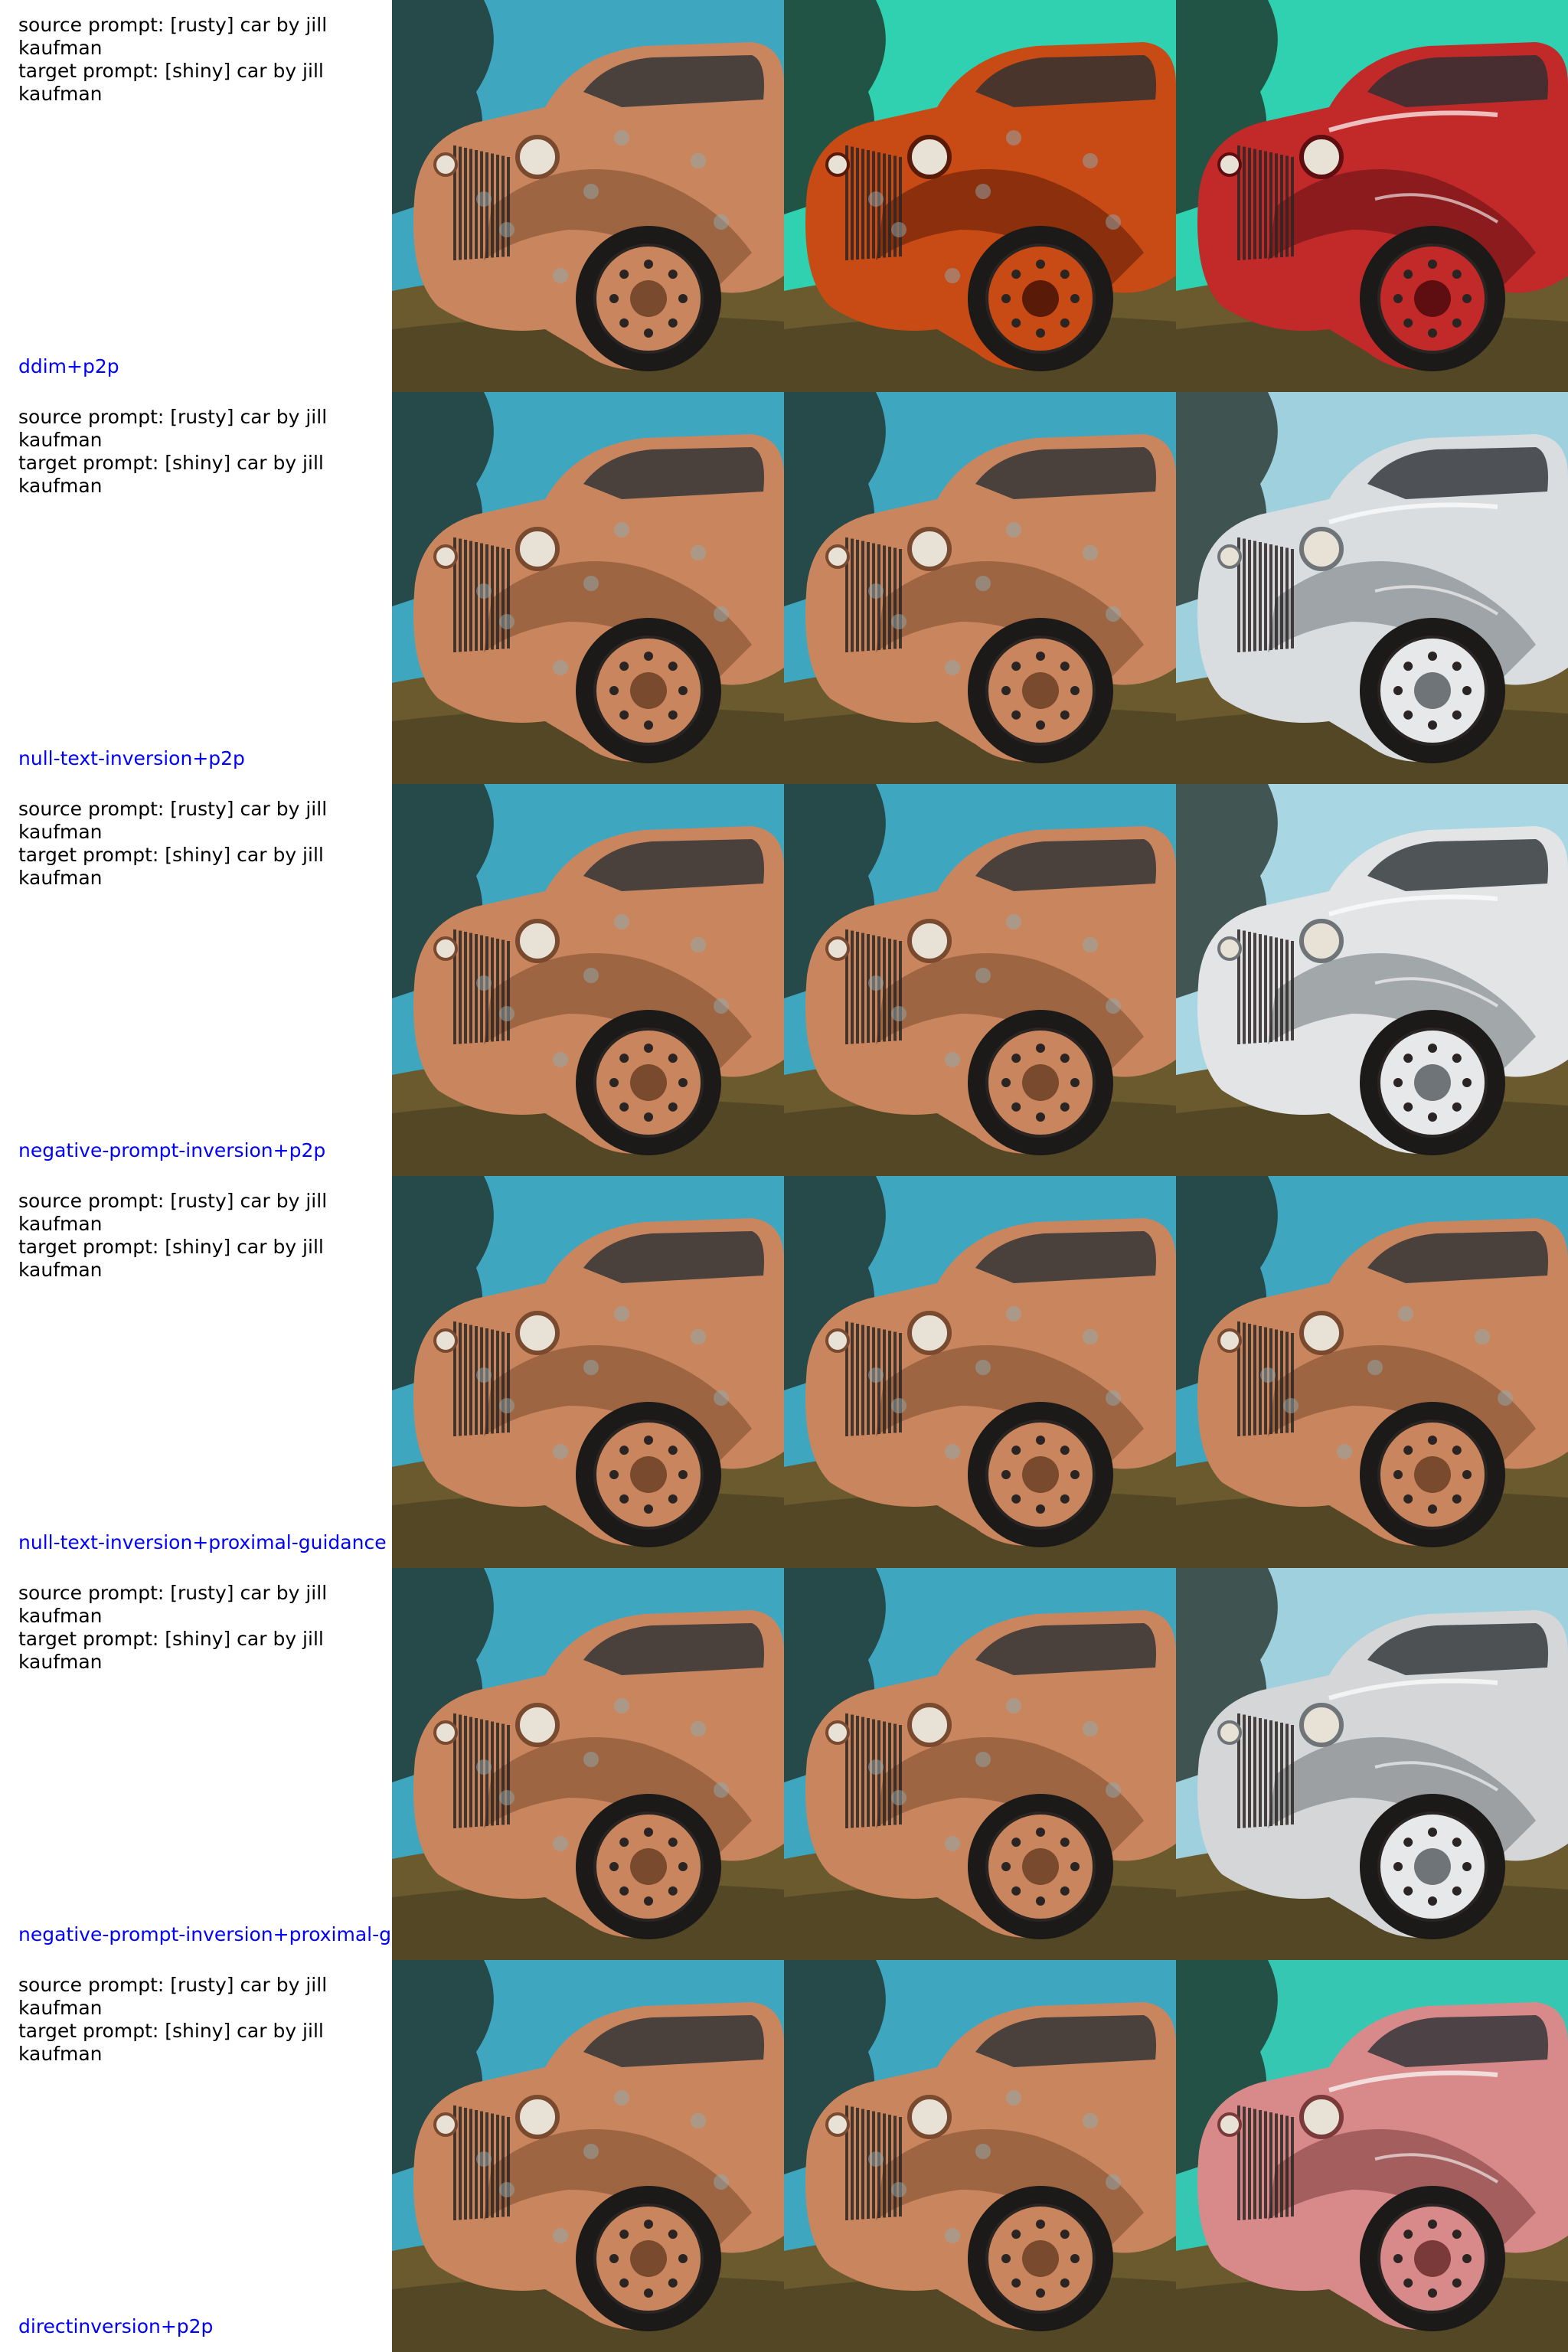  I want to click on edited-pink-car-image, so click(1372, 2156).